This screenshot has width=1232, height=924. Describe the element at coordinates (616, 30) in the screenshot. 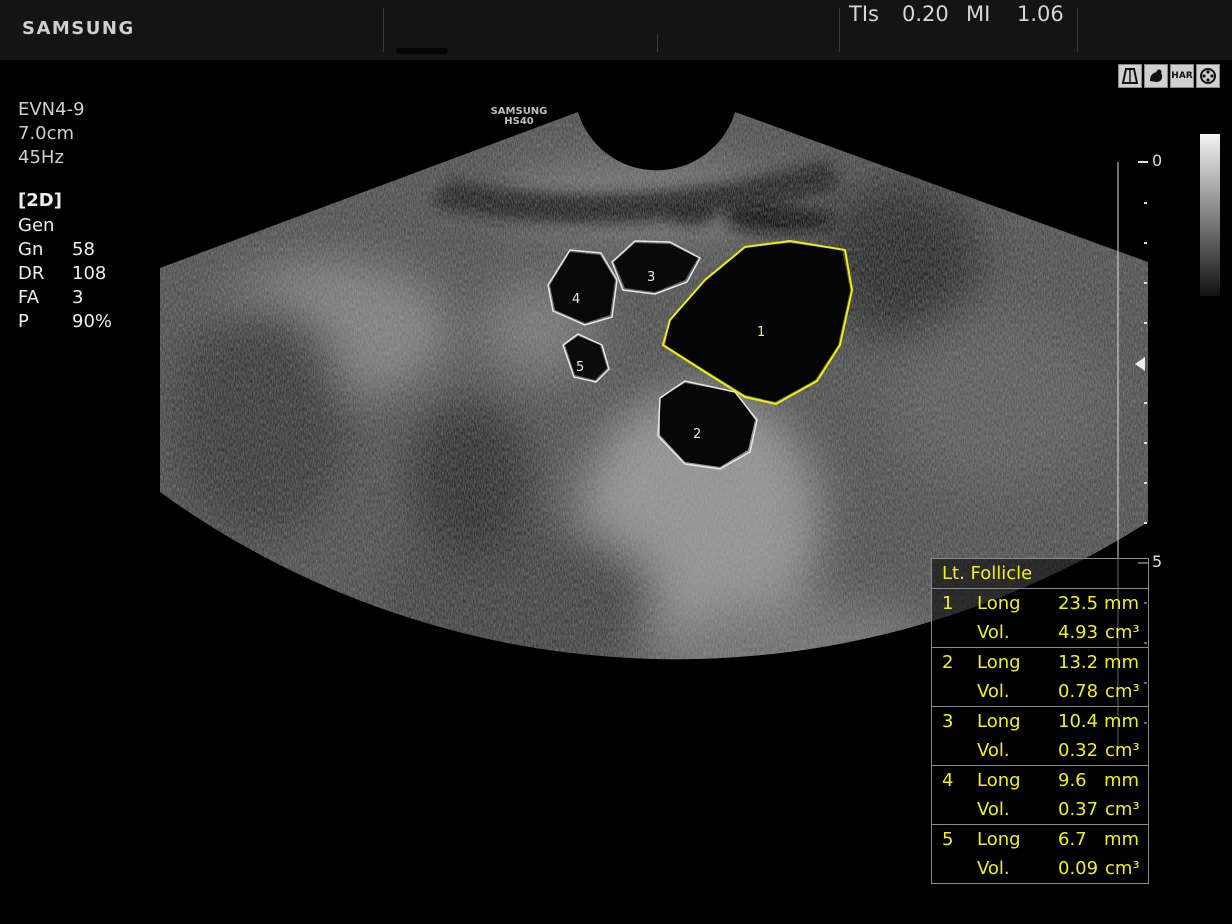

I see `top-bar: SAMSUNG TIs 0.20 MI 1.06` at that location.